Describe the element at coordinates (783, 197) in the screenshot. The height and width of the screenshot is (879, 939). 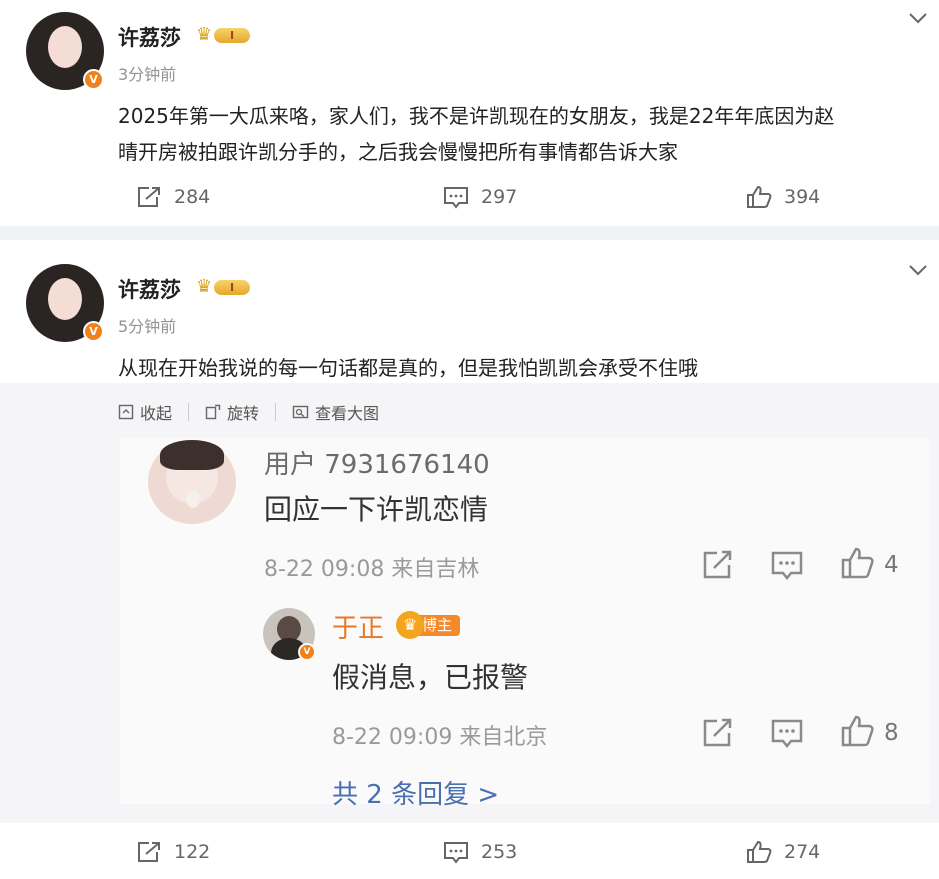
I see `like-button: 394` at that location.